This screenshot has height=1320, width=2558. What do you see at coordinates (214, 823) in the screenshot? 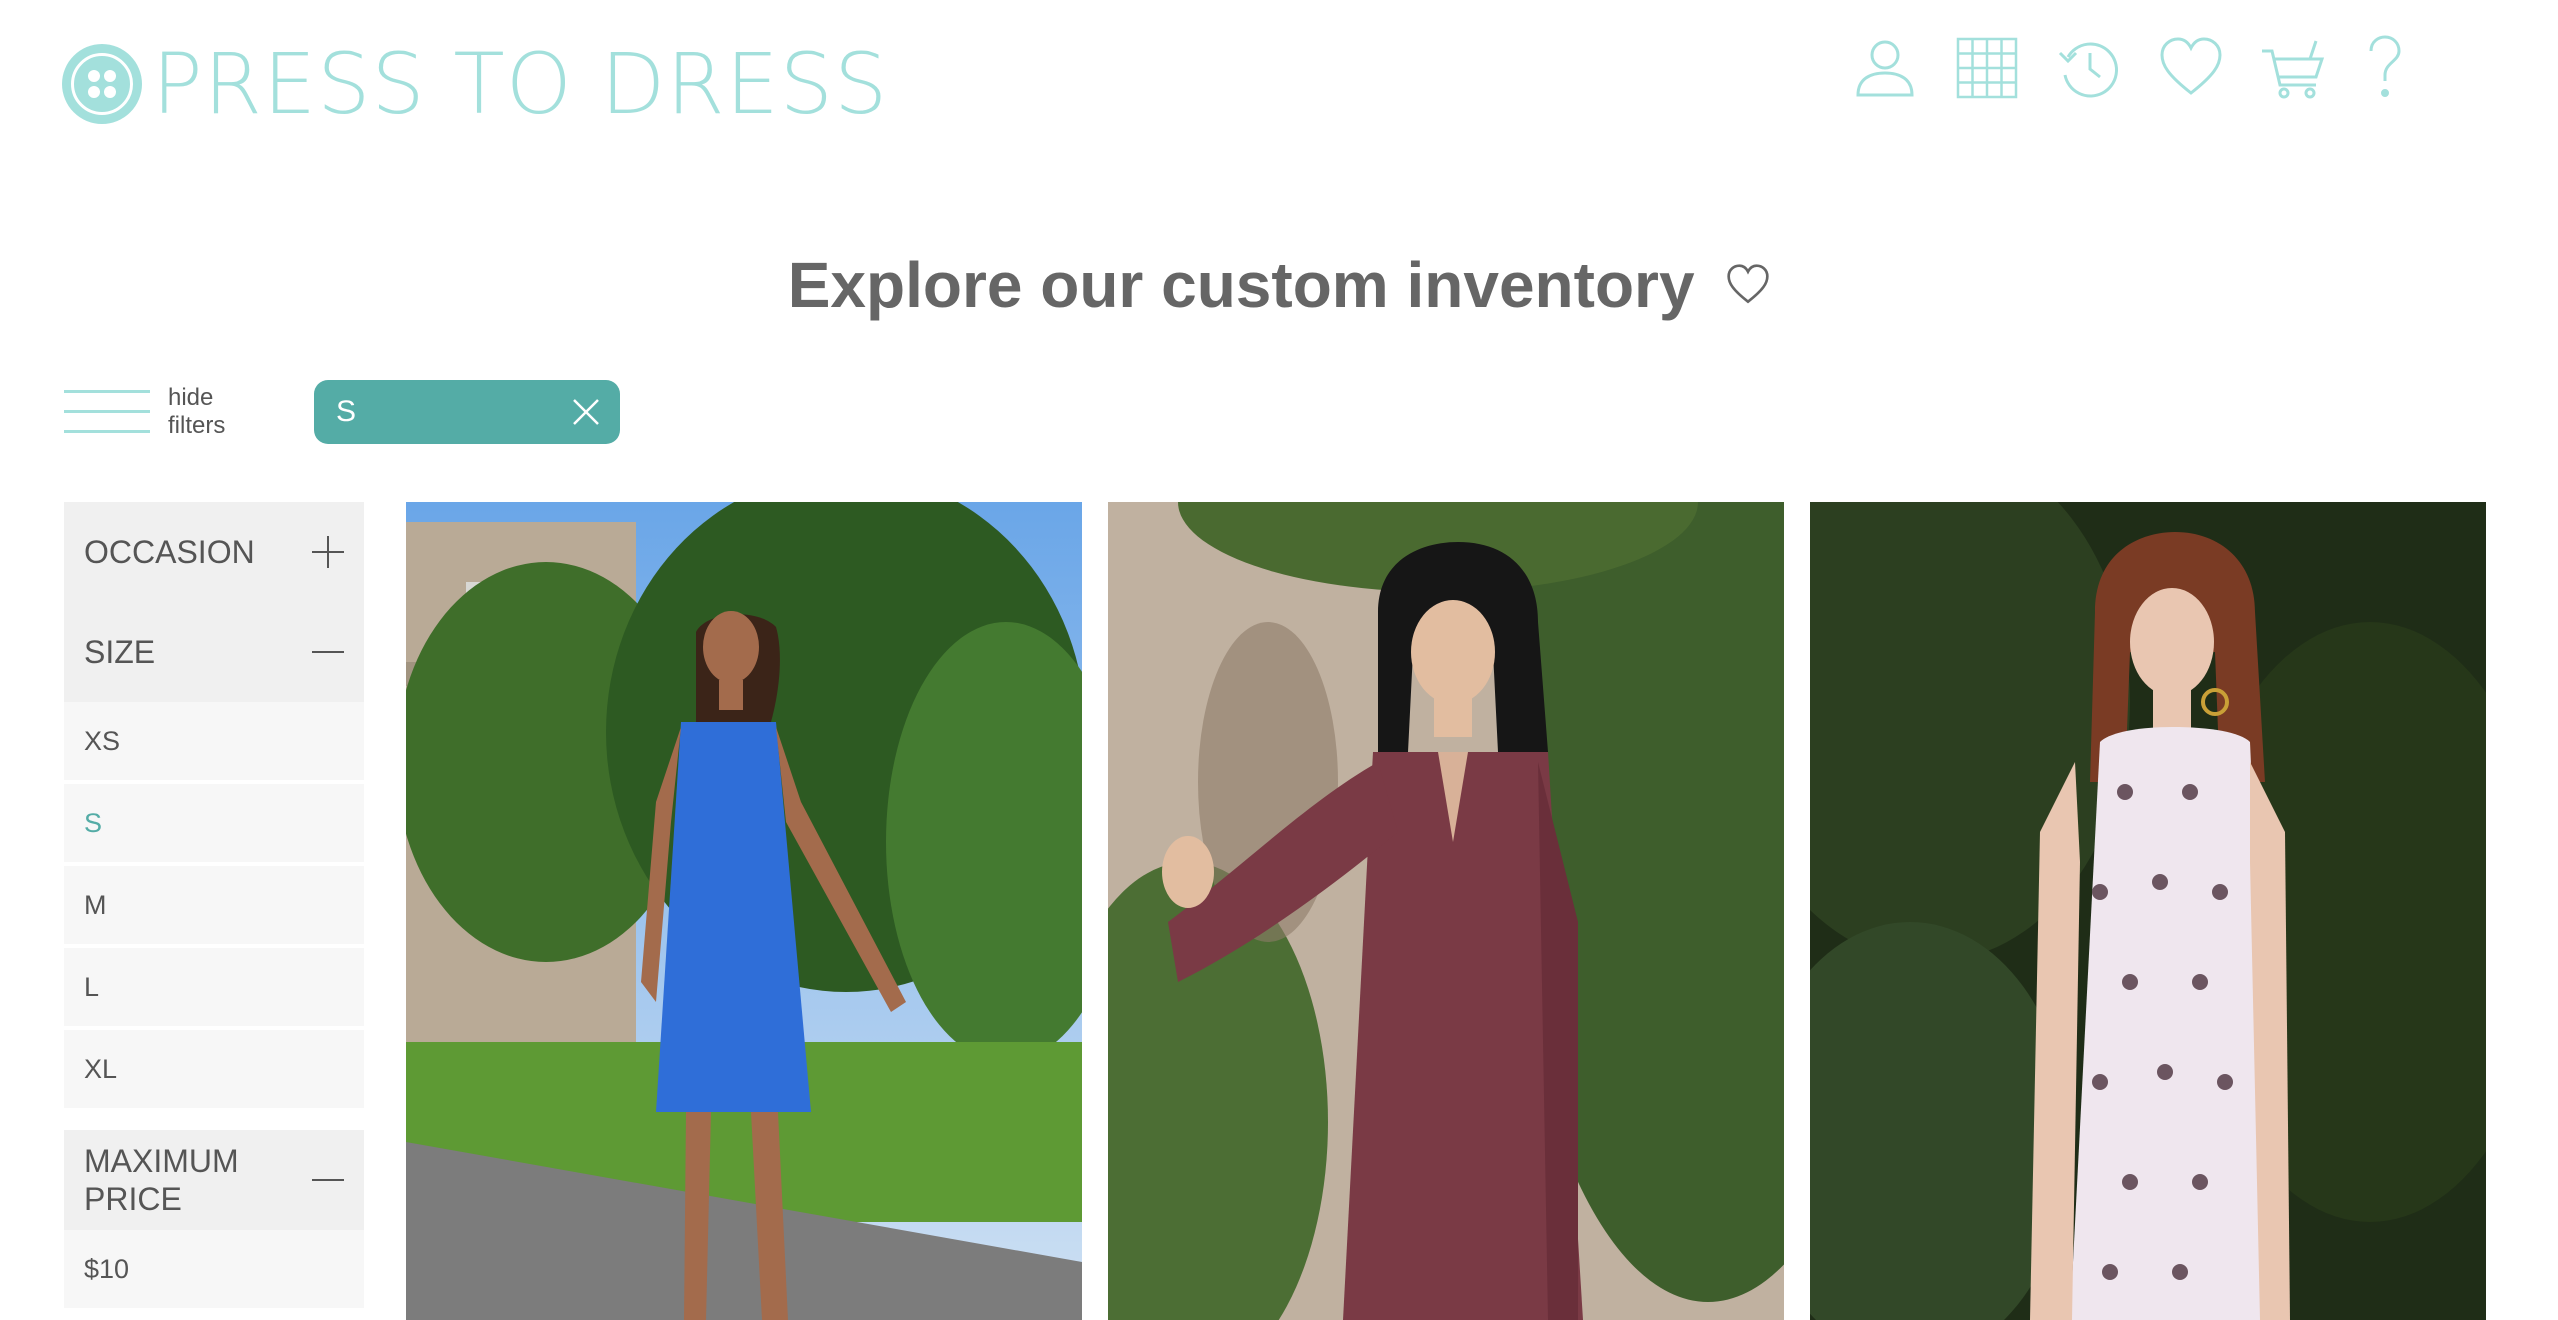
I see `size-option-s: S` at bounding box center [214, 823].